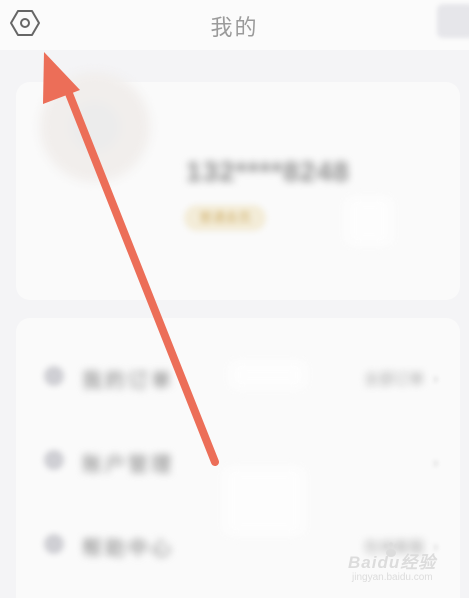  Describe the element at coordinates (268, 171) in the screenshot. I see `user-phone: 132****8248` at that location.